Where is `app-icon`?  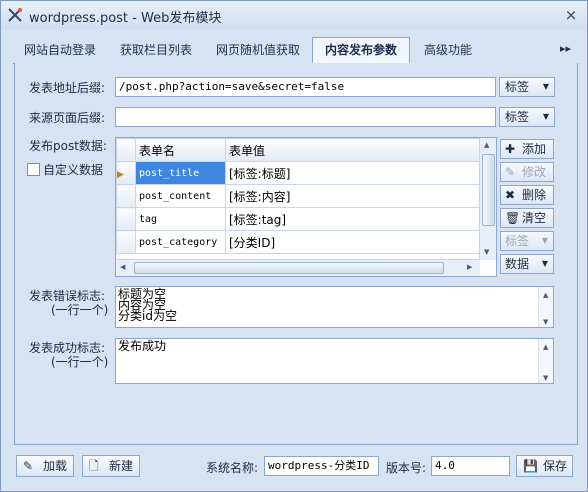
app-icon is located at coordinates (15, 15).